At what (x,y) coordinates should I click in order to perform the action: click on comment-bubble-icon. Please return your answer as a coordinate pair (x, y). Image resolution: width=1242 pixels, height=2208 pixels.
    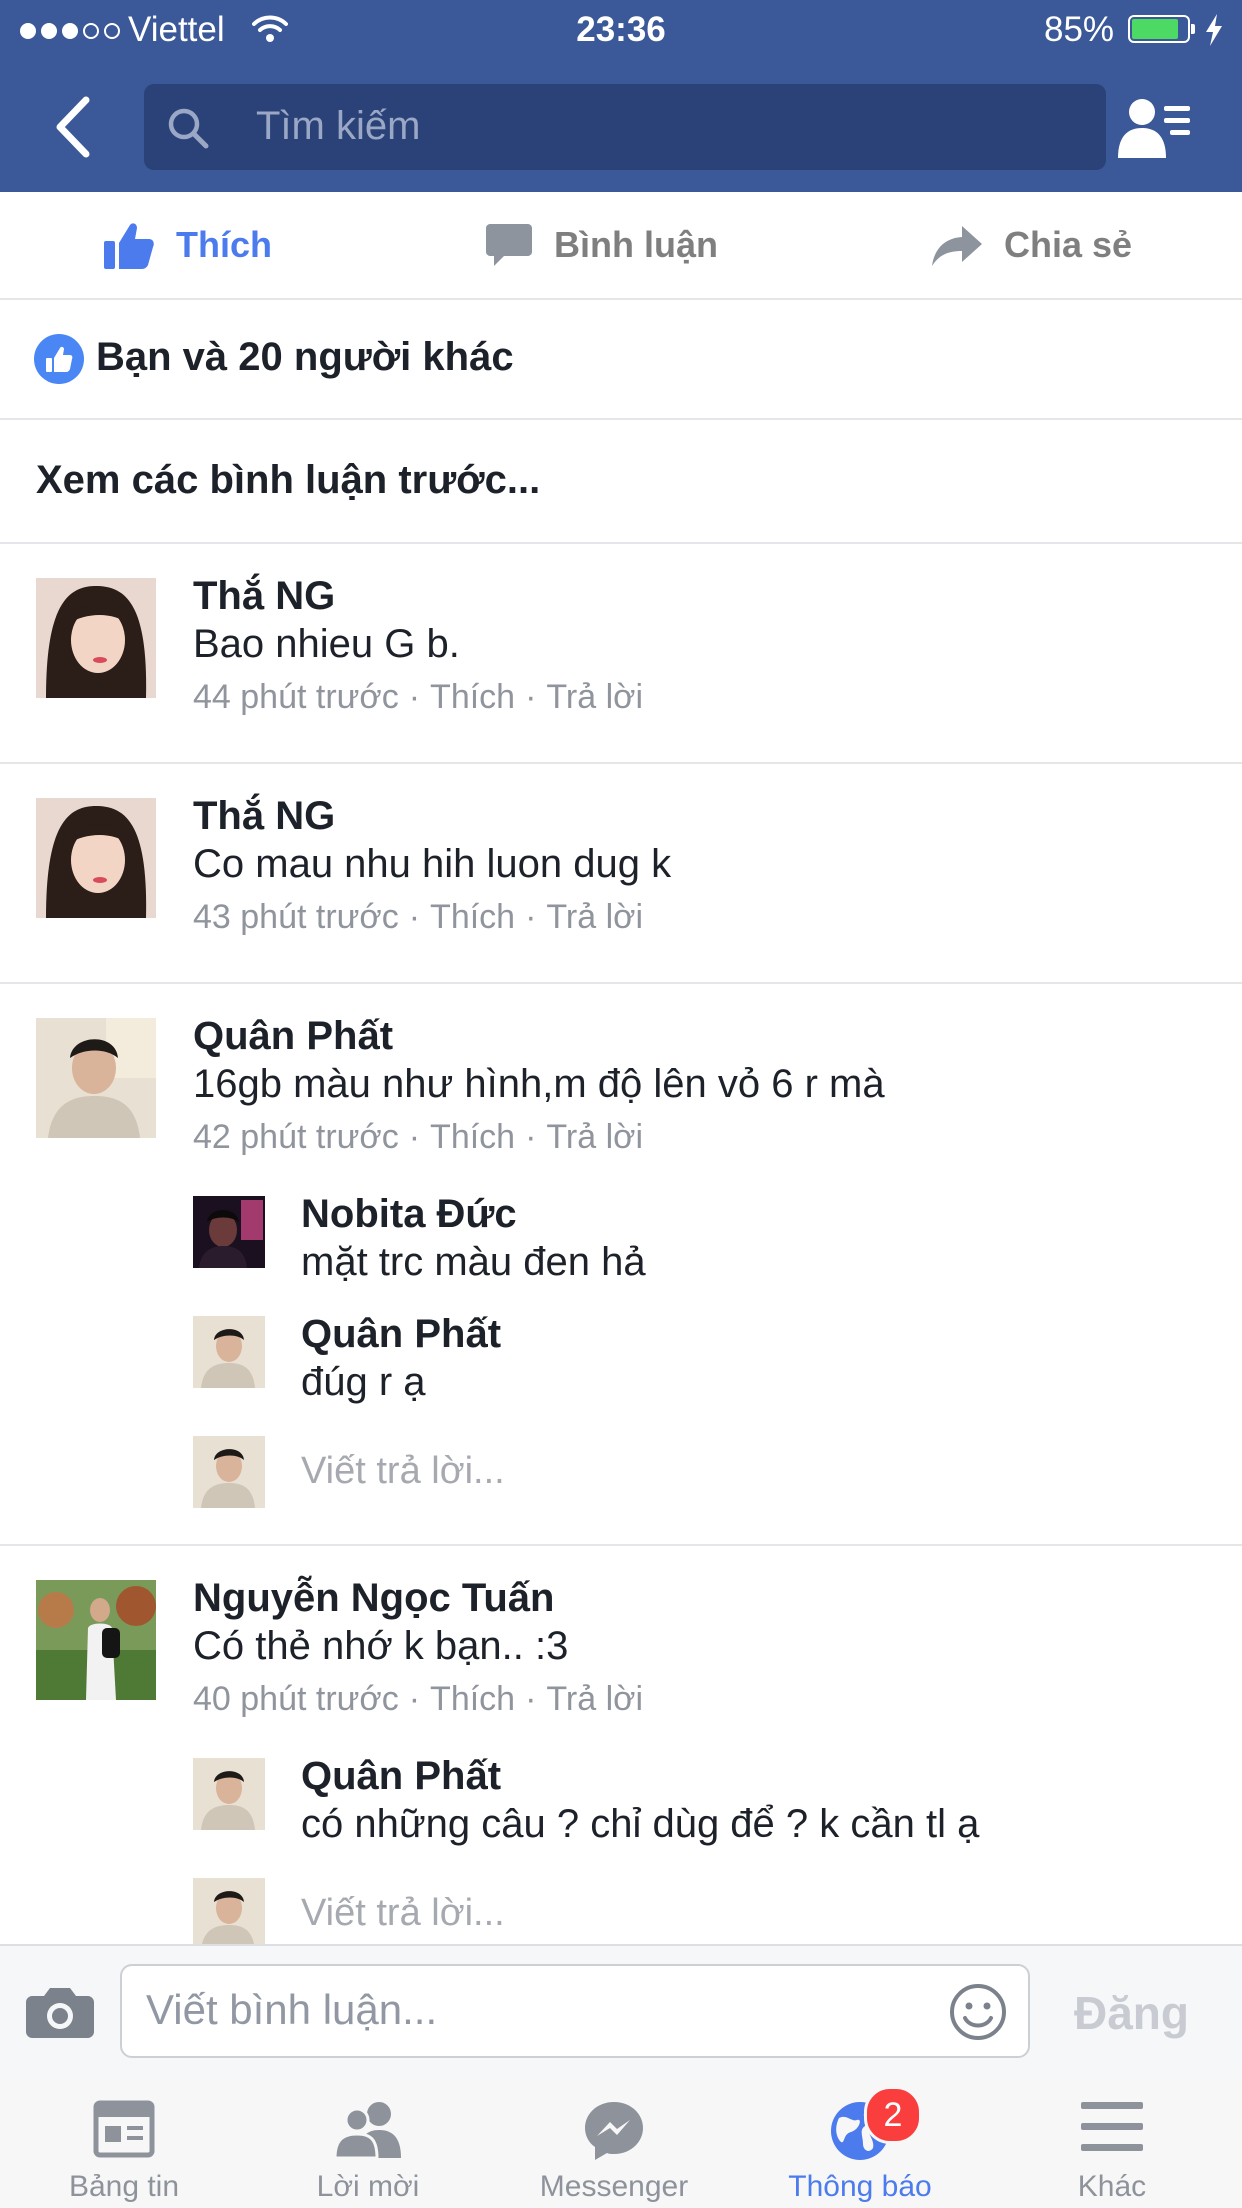
    Looking at the image, I should click on (509, 245).